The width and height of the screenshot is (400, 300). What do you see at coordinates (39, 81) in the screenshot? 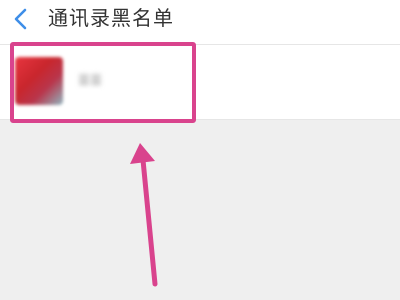
I see `avatar` at bounding box center [39, 81].